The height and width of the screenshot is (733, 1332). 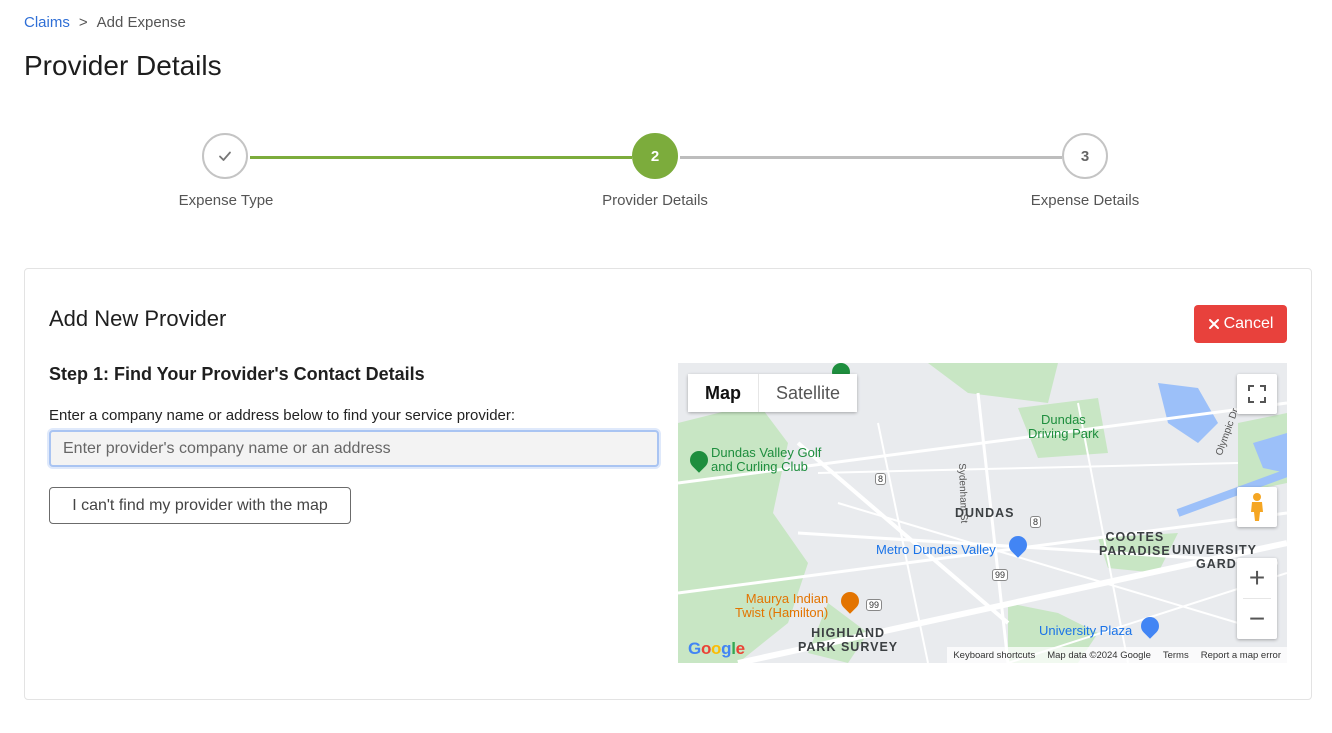 I want to click on breadcrumb-current: Add Expense, so click(x=141, y=22).